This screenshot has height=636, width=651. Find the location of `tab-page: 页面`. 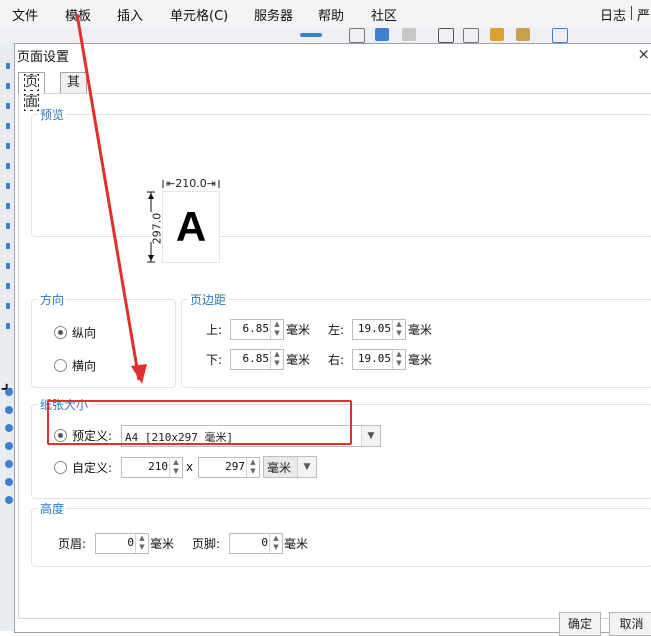

tab-page: 页面 is located at coordinates (32, 91).